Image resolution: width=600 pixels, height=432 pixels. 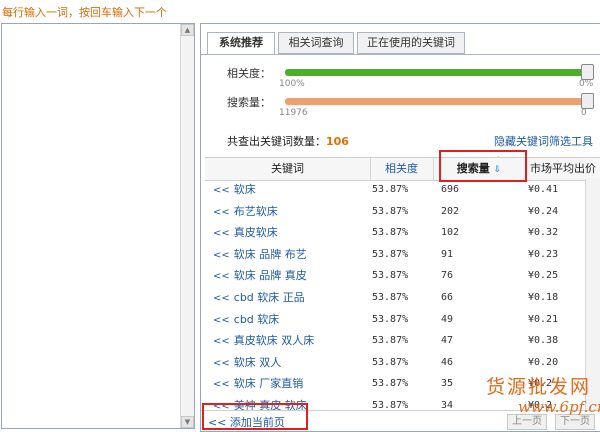 I want to click on keyword-cell: << 真皮软床 双人床, so click(x=263, y=340).